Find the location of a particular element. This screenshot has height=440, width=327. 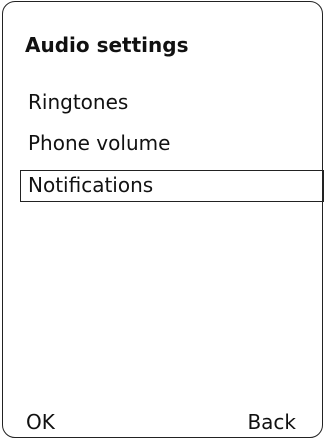

menu-item-label: Ringtones is located at coordinates (78, 102).